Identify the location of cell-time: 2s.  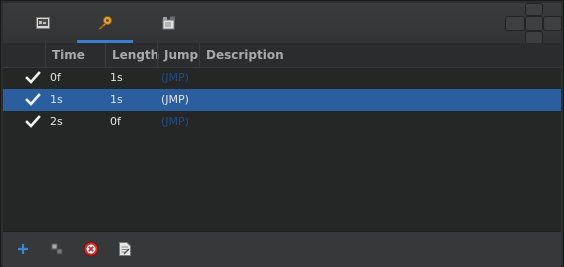
(56, 121).